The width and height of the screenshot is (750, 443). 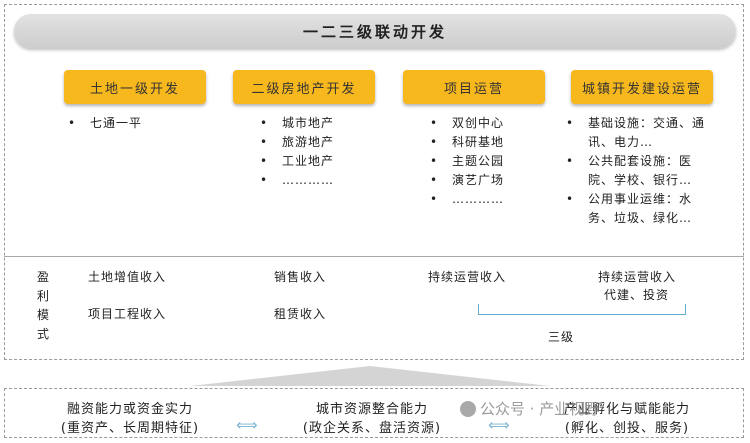 I want to click on list-item: 主题公园, so click(x=495, y=161).